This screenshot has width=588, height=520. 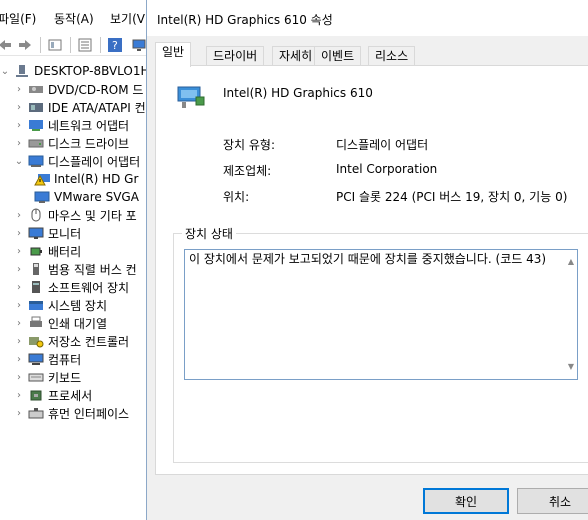 I want to click on toolbar: ?, so click(x=80, y=45).